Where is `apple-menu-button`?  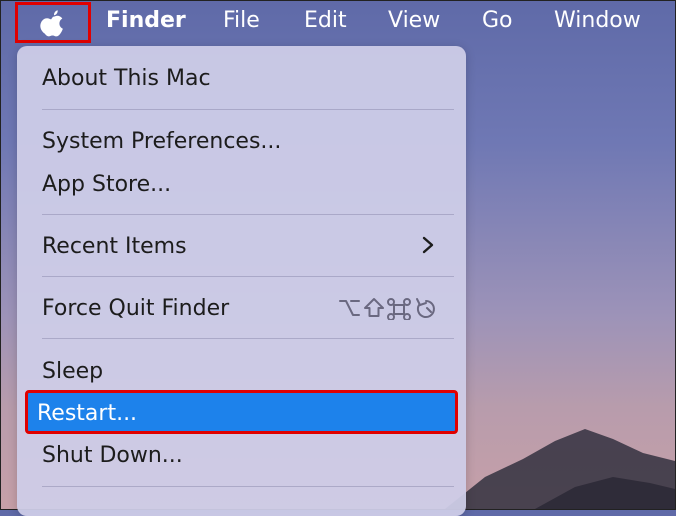
apple-menu-button is located at coordinates (53, 22).